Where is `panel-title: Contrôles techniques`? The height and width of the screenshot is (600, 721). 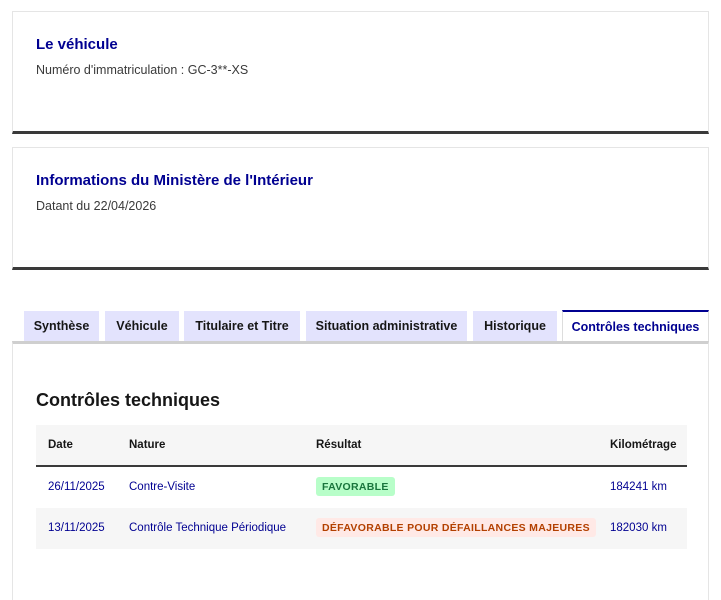 panel-title: Contrôles techniques is located at coordinates (128, 400).